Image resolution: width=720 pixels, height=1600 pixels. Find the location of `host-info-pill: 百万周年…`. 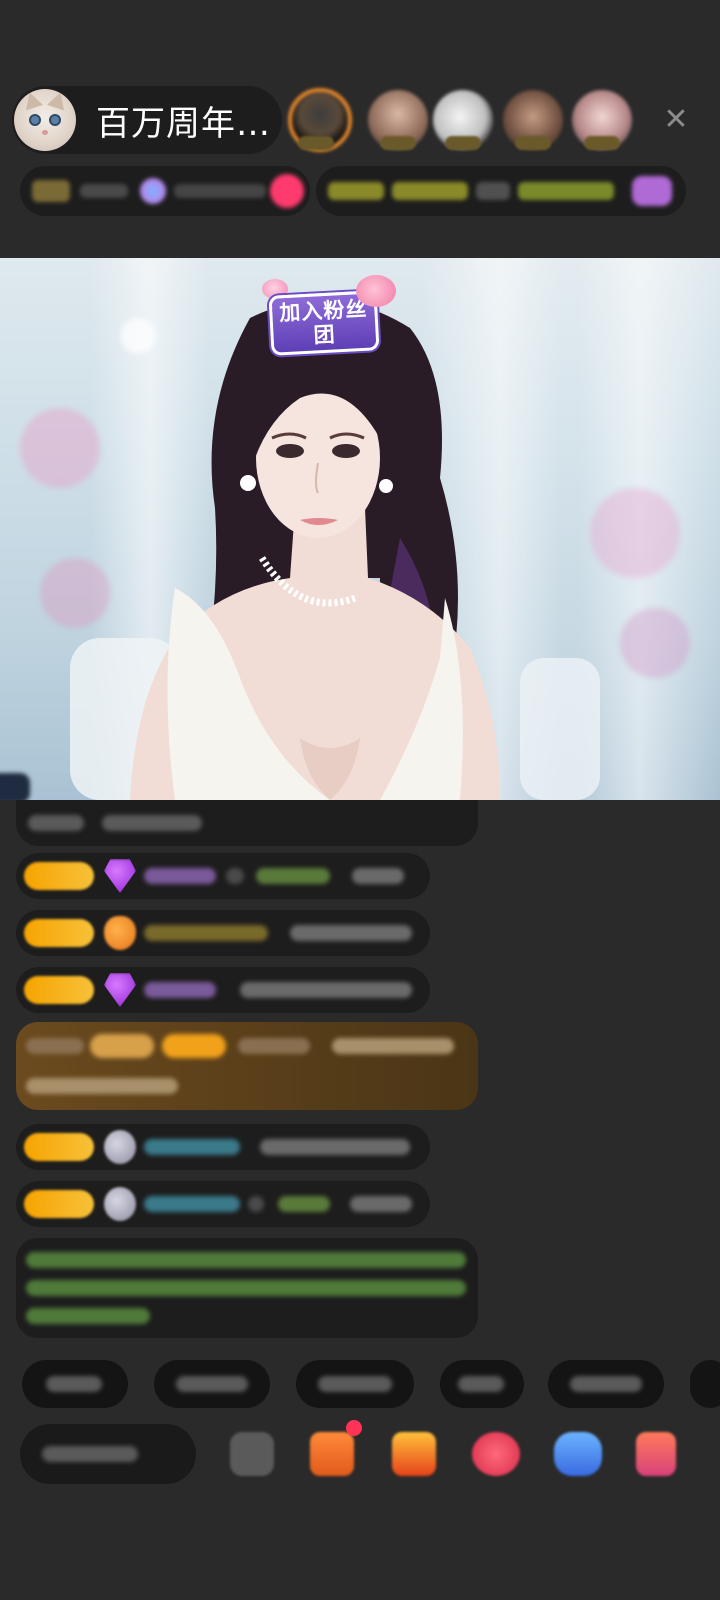

host-info-pill: 百万周年… is located at coordinates (147, 120).